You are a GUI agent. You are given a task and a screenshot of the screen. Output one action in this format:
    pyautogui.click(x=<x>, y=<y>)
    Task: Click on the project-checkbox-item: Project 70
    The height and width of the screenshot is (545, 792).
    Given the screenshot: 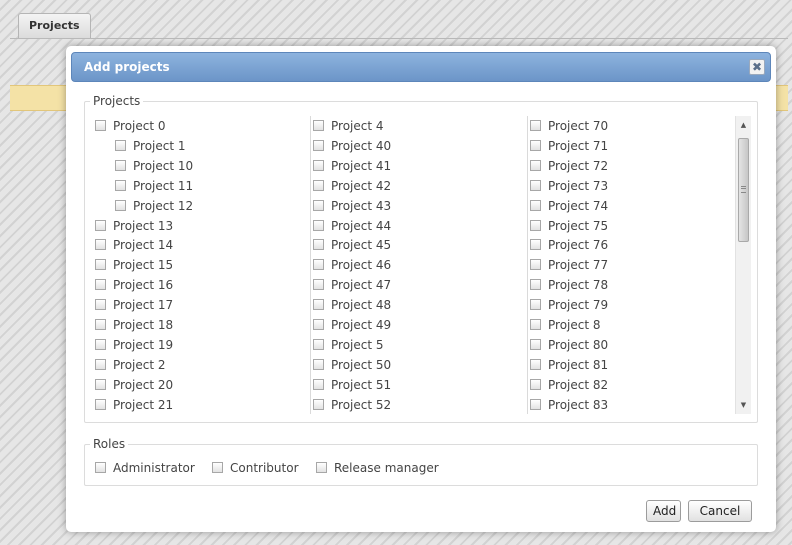 What is the action you would take?
    pyautogui.click(x=569, y=126)
    